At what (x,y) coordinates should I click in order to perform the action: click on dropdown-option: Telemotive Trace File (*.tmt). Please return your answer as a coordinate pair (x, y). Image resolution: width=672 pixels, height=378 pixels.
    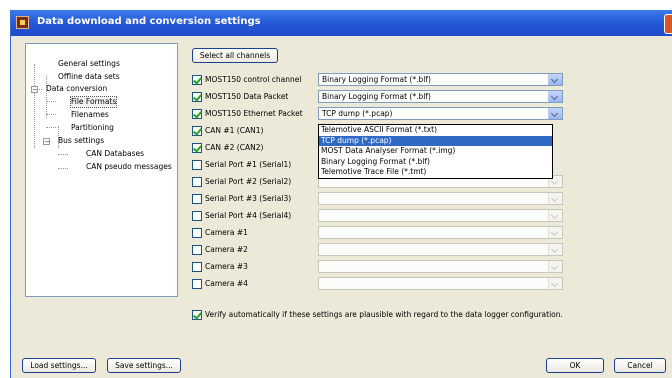
    Looking at the image, I should click on (435, 172).